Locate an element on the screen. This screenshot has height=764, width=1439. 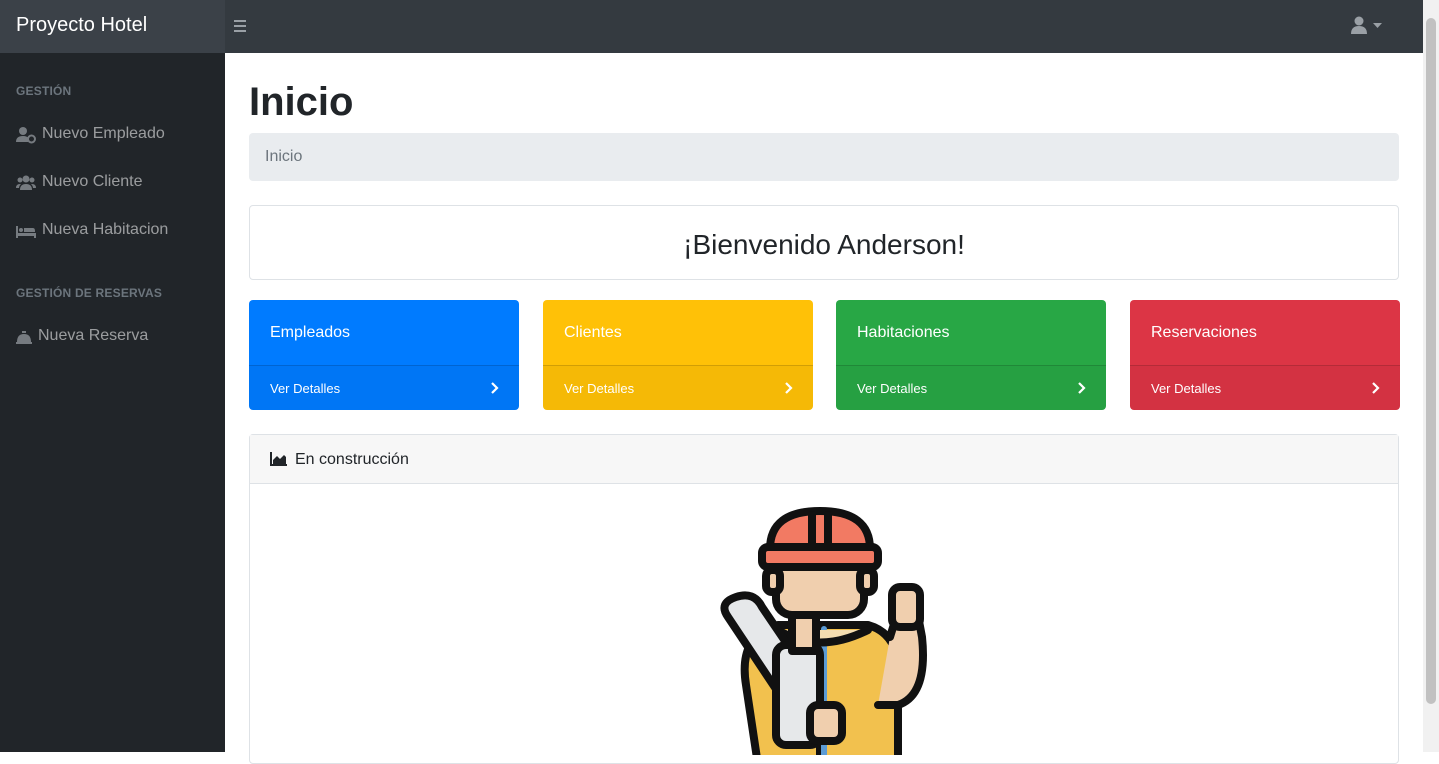
caret-down-icon is located at coordinates (1377, 25).